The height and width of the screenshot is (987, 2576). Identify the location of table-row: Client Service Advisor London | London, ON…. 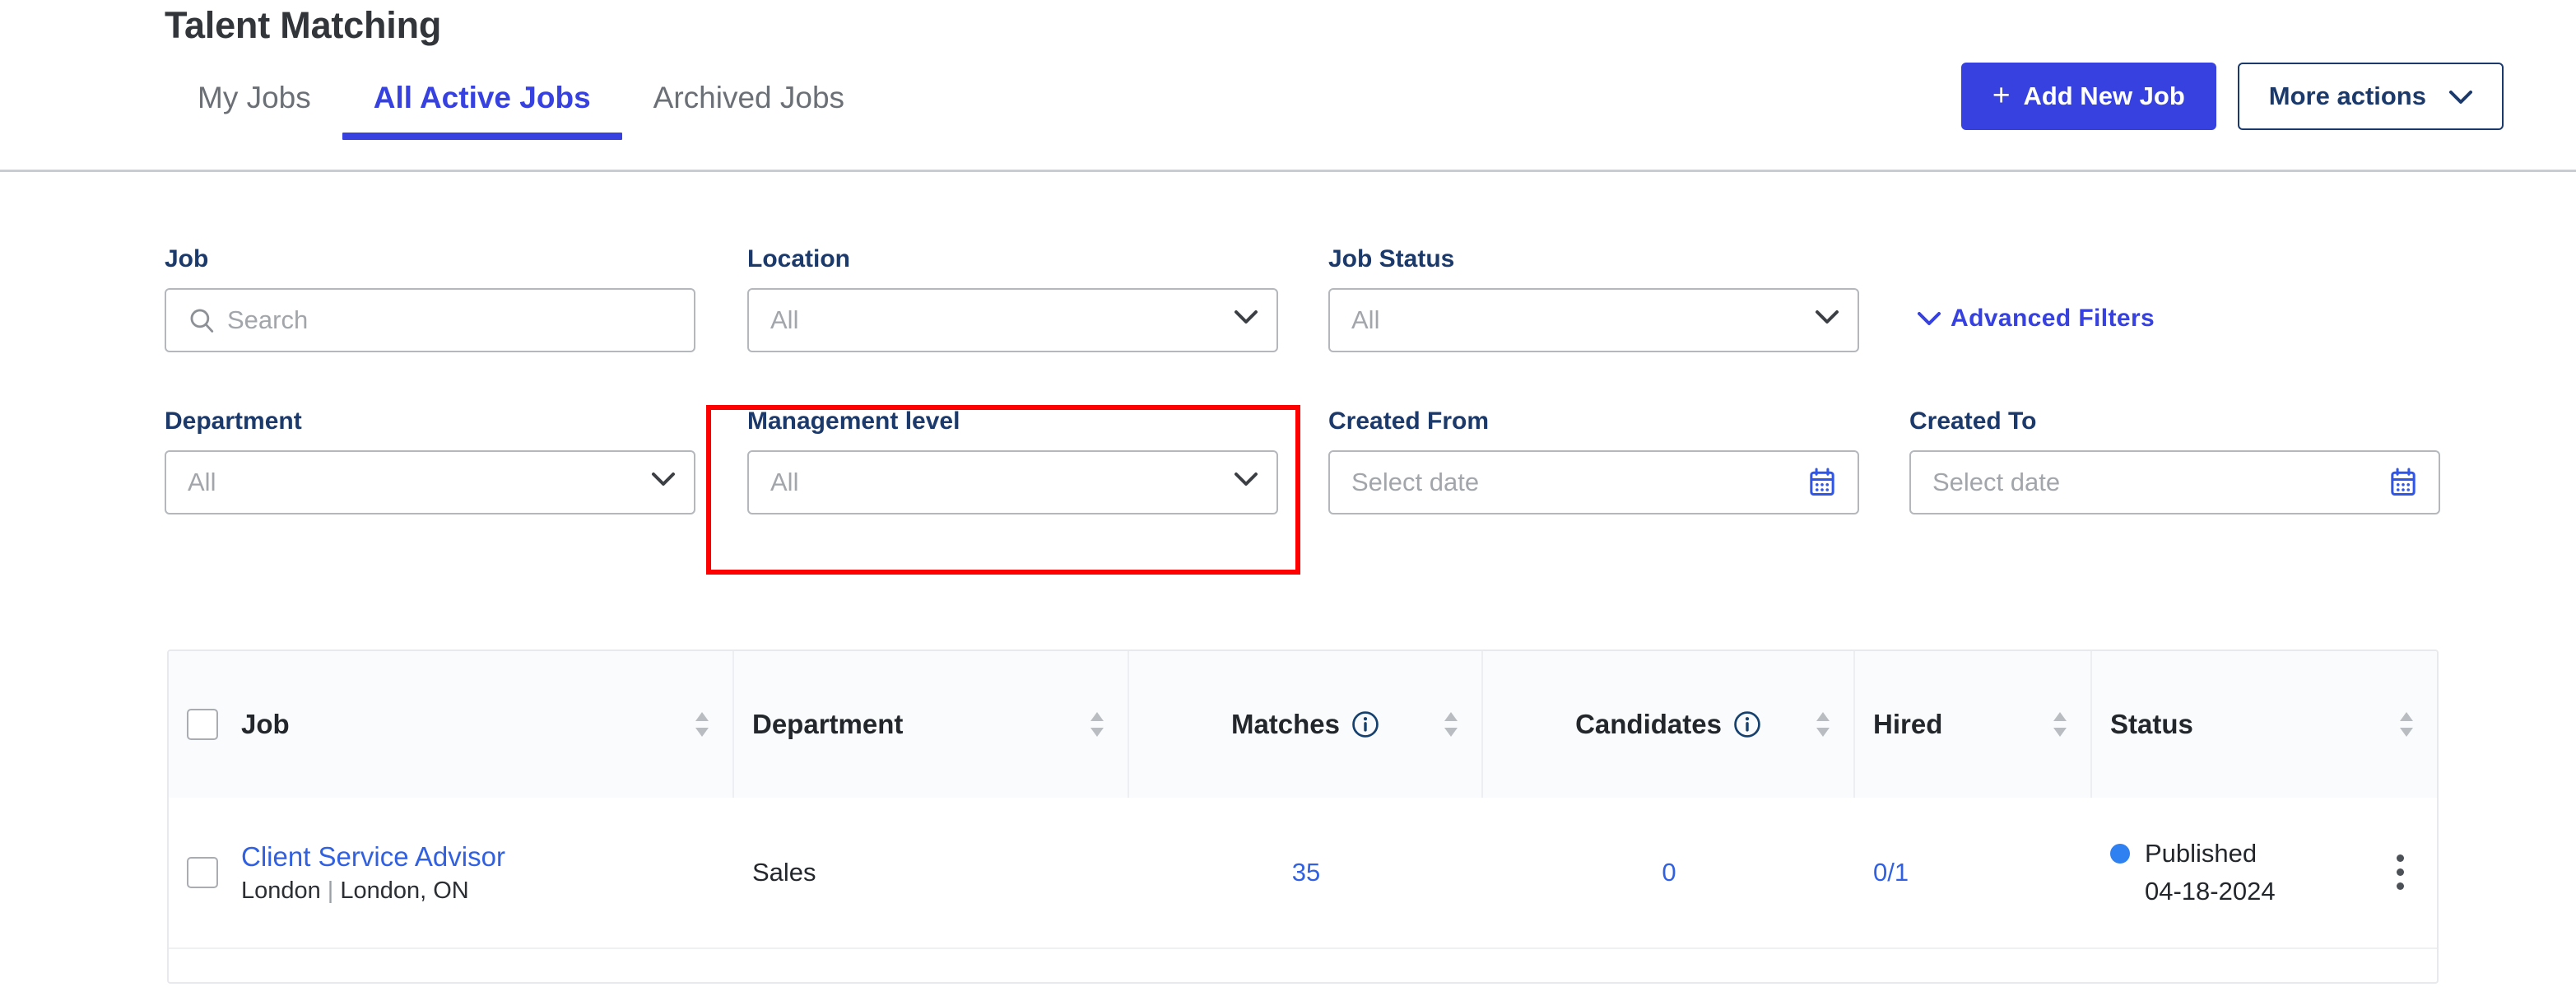
(1303, 873).